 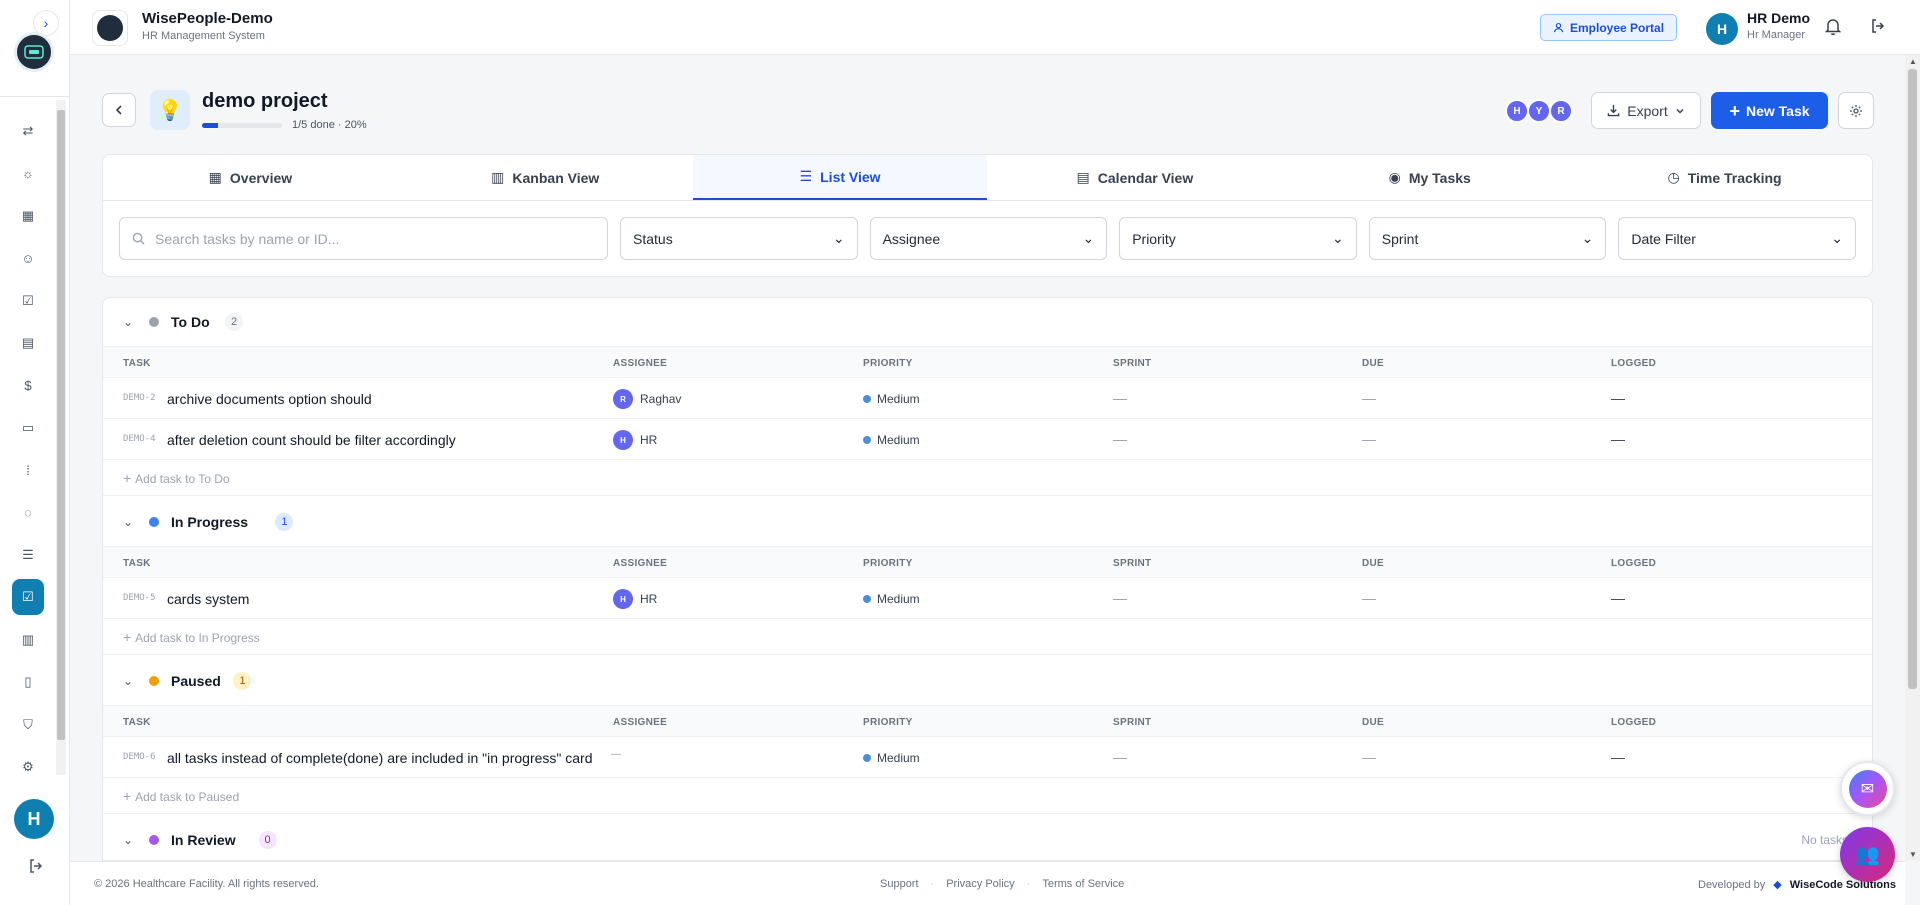 What do you see at coordinates (616, 754) in the screenshot?
I see `task-assignee: —` at bounding box center [616, 754].